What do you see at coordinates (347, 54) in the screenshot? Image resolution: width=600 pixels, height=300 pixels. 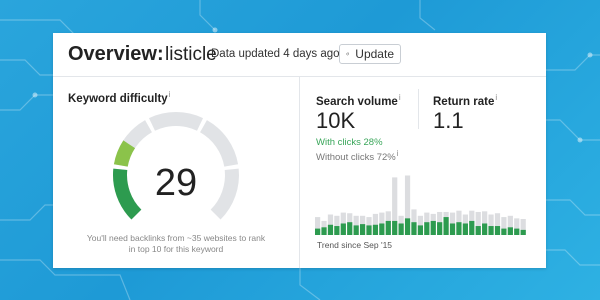 I see `refresh-icon` at bounding box center [347, 54].